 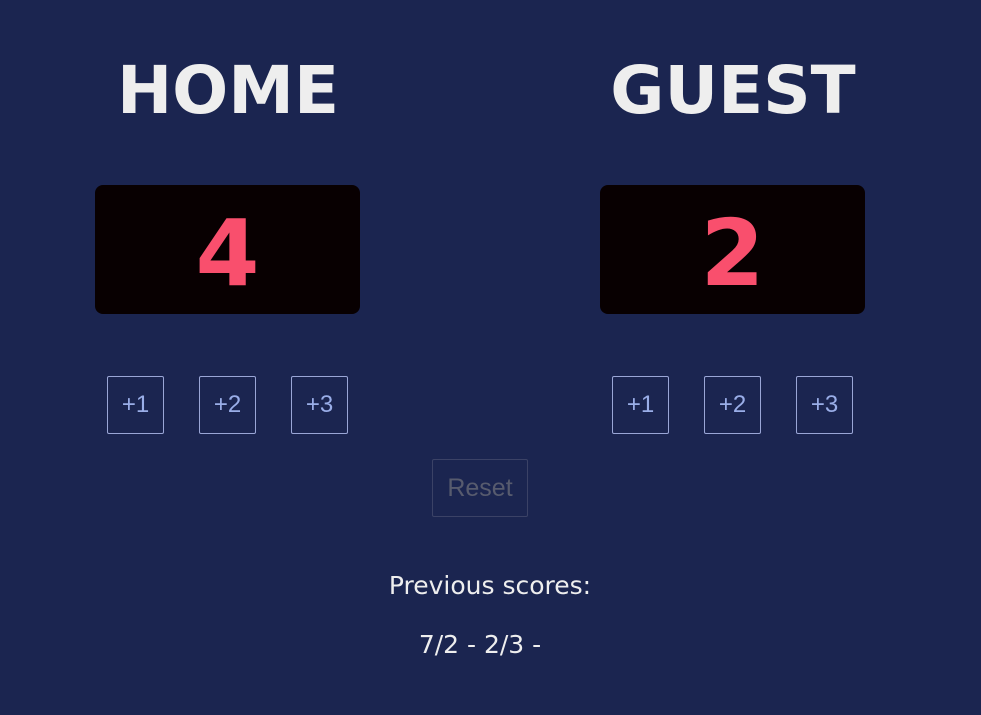 I want to click on guest-add-1-button: +1, so click(x=640, y=405).